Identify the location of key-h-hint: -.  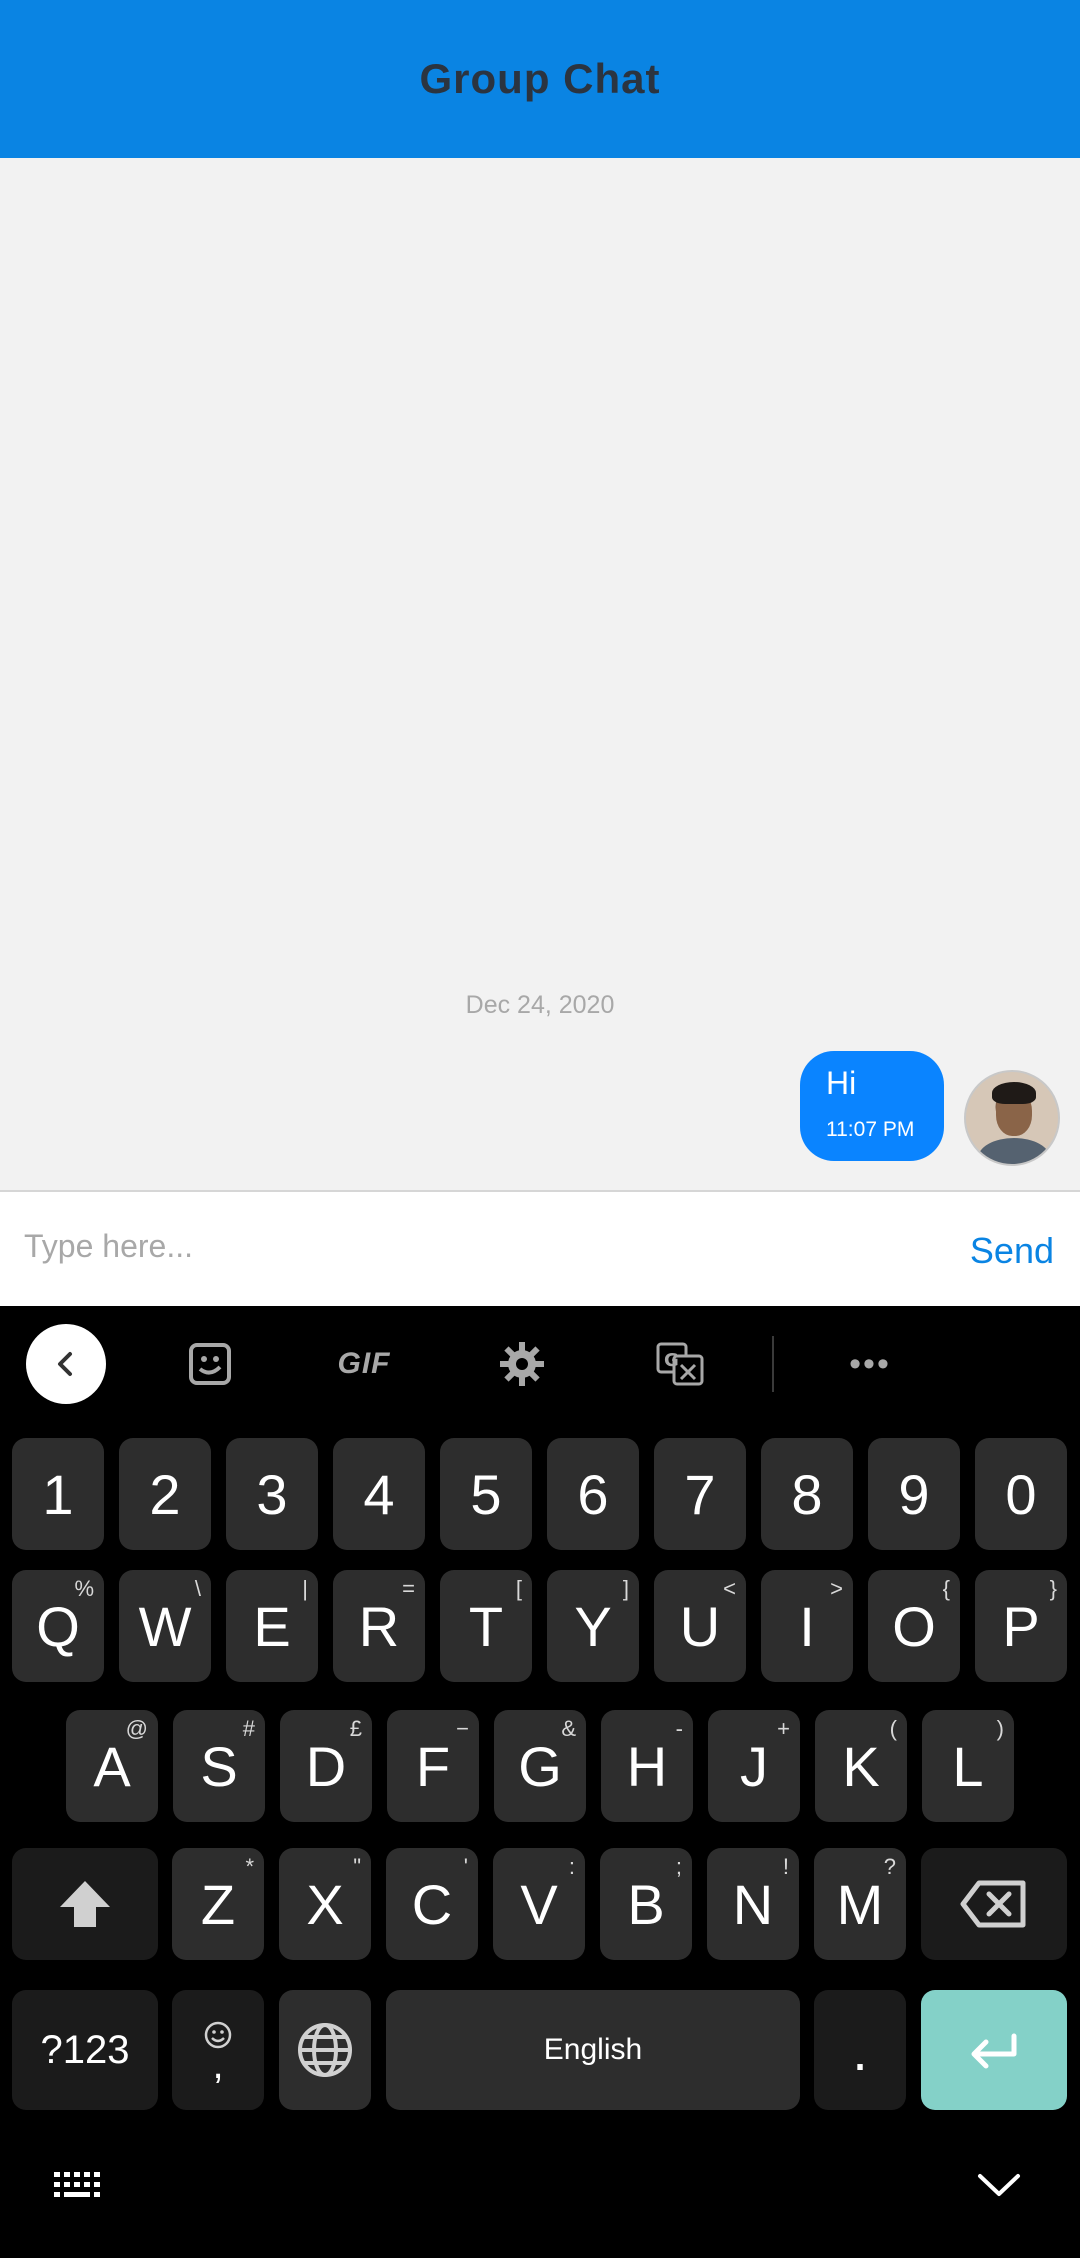
(679, 1728).